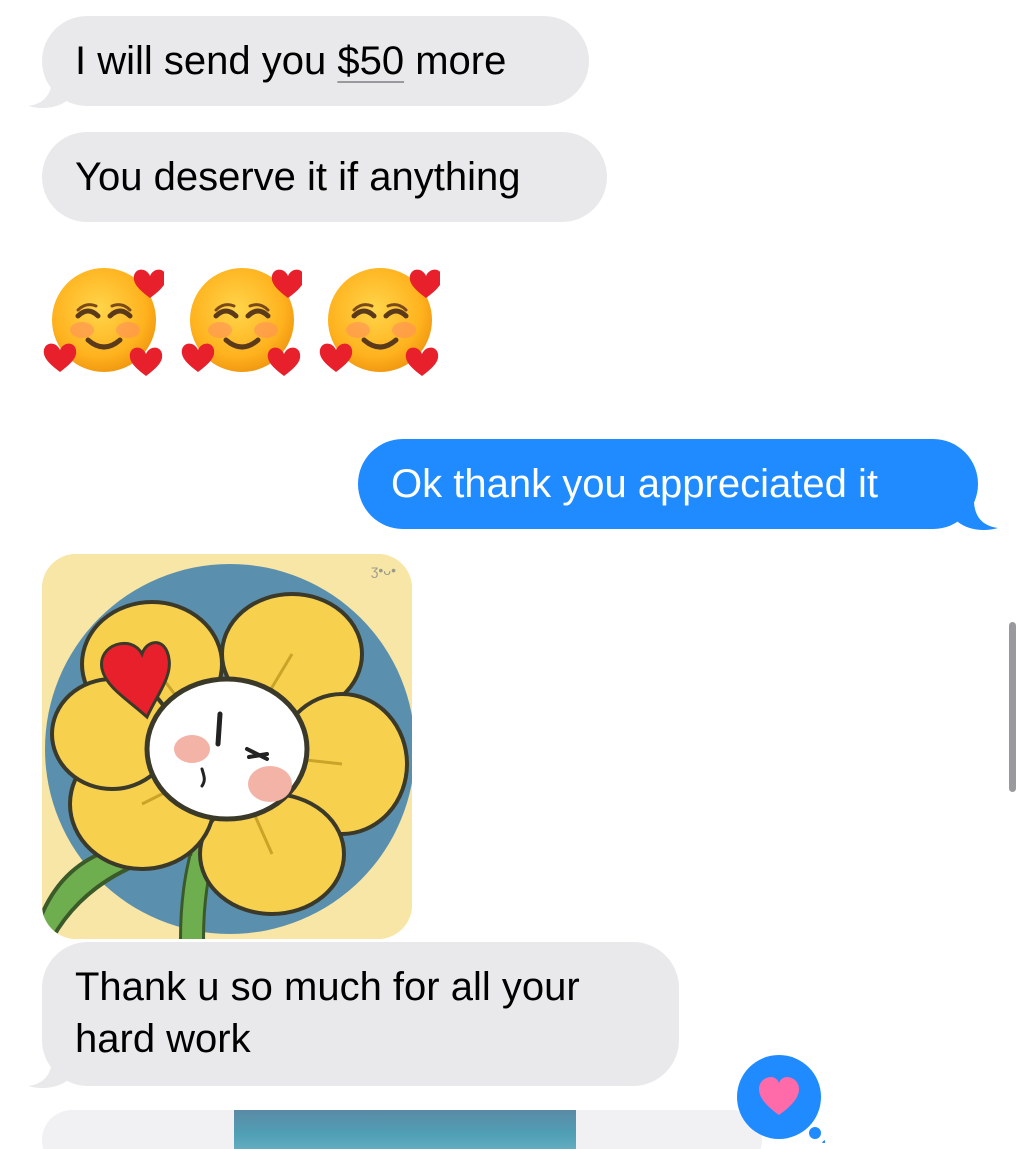 Image resolution: width=1024 pixels, height=1149 pixels. I want to click on message-text-line: hard work, so click(163, 1039).